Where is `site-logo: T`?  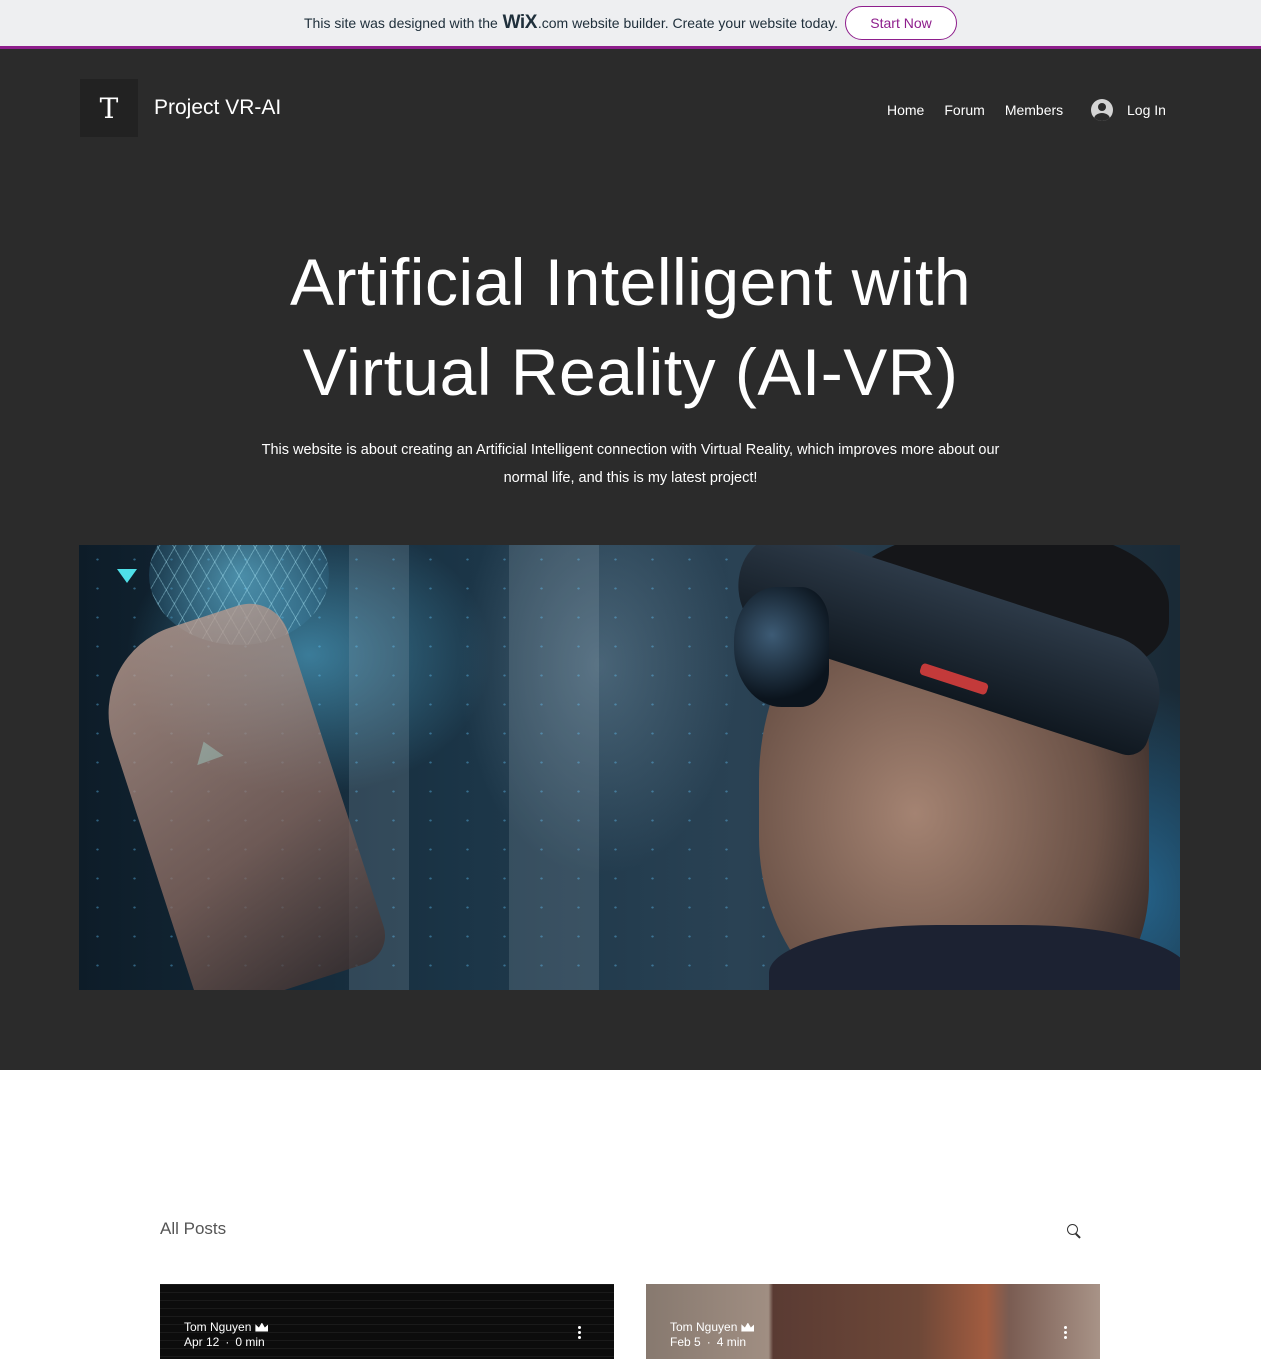
site-logo: T is located at coordinates (109, 108).